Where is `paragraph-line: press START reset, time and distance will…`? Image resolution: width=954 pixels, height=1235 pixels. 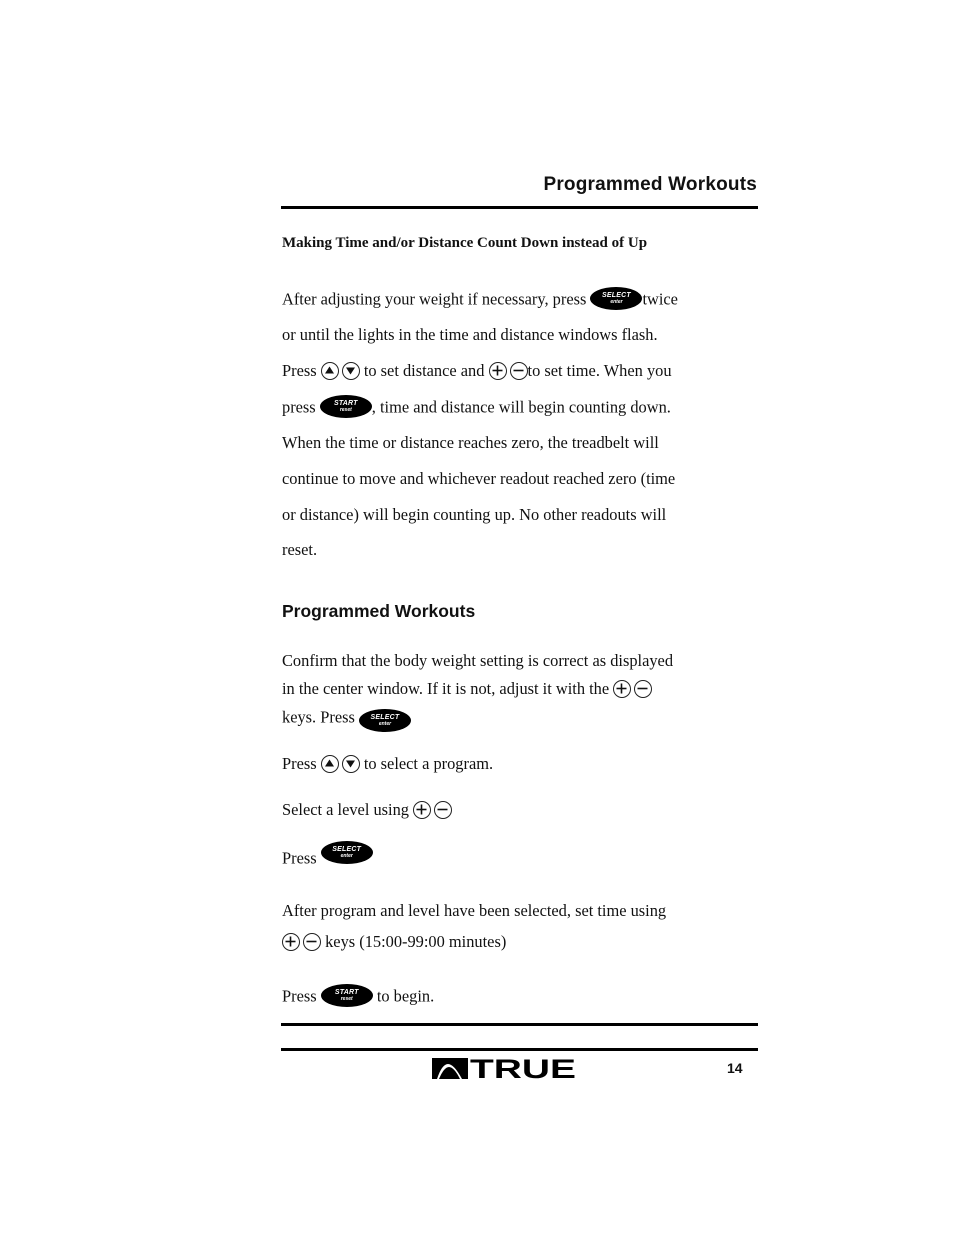 paragraph-line: press START reset, time and distance will… is located at coordinates (476, 407).